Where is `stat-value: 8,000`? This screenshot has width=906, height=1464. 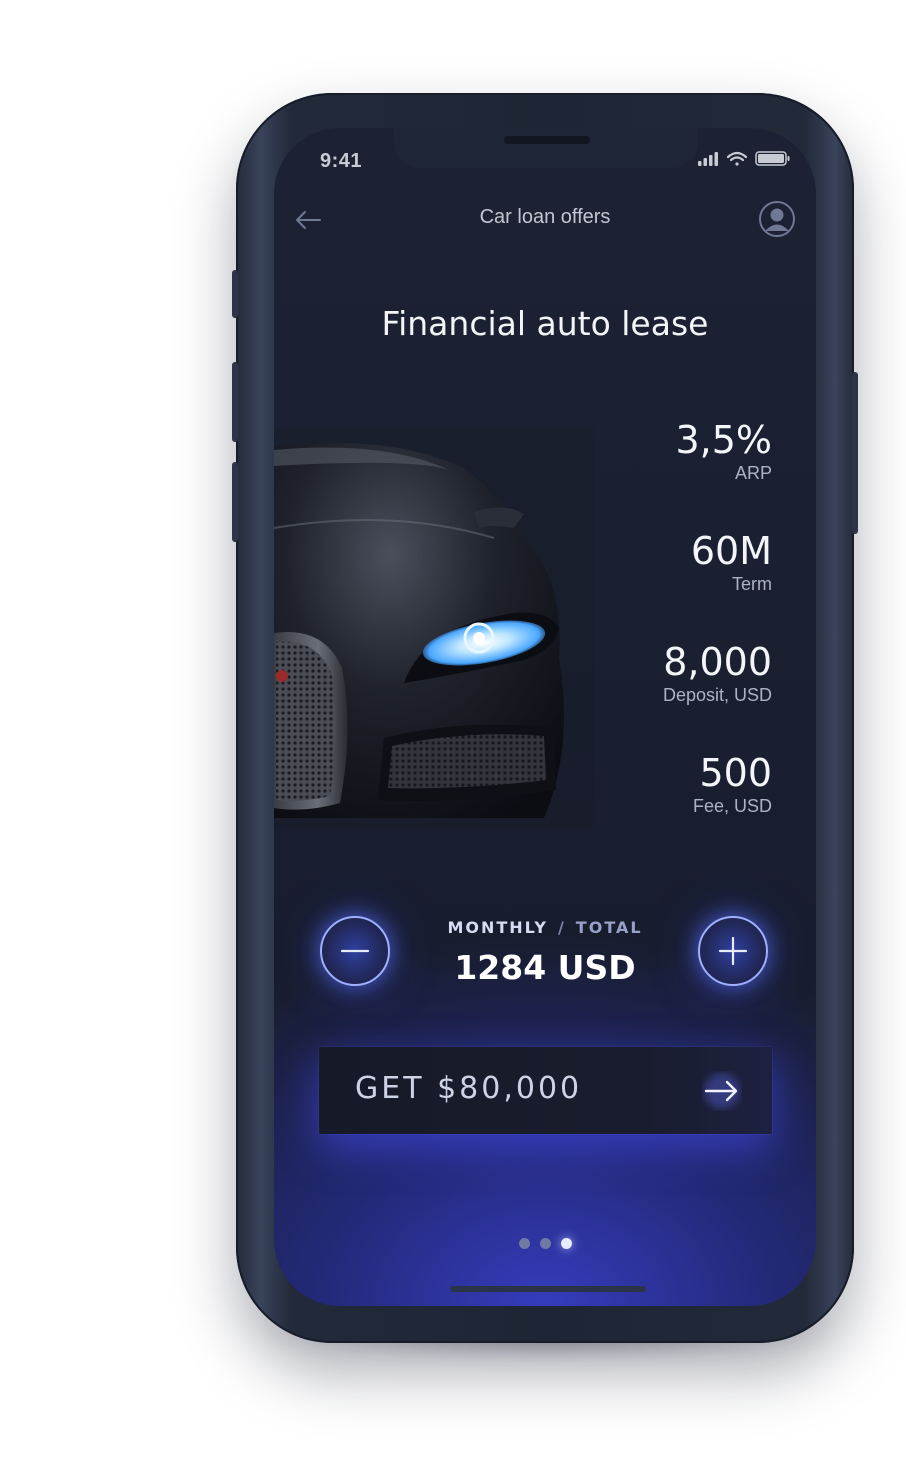 stat-value: 8,000 is located at coordinates (717, 662).